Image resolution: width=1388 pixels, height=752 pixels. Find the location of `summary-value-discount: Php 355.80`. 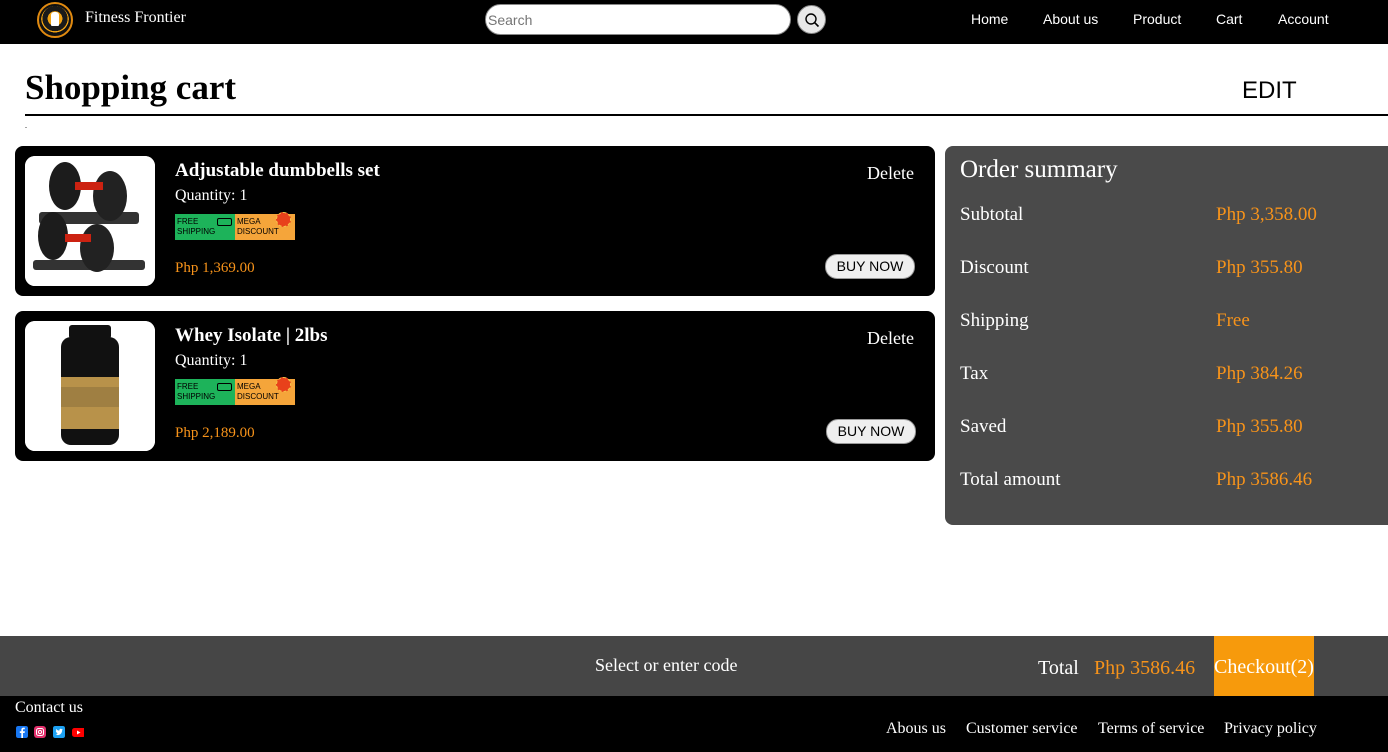

summary-value-discount: Php 355.80 is located at coordinates (1259, 267).